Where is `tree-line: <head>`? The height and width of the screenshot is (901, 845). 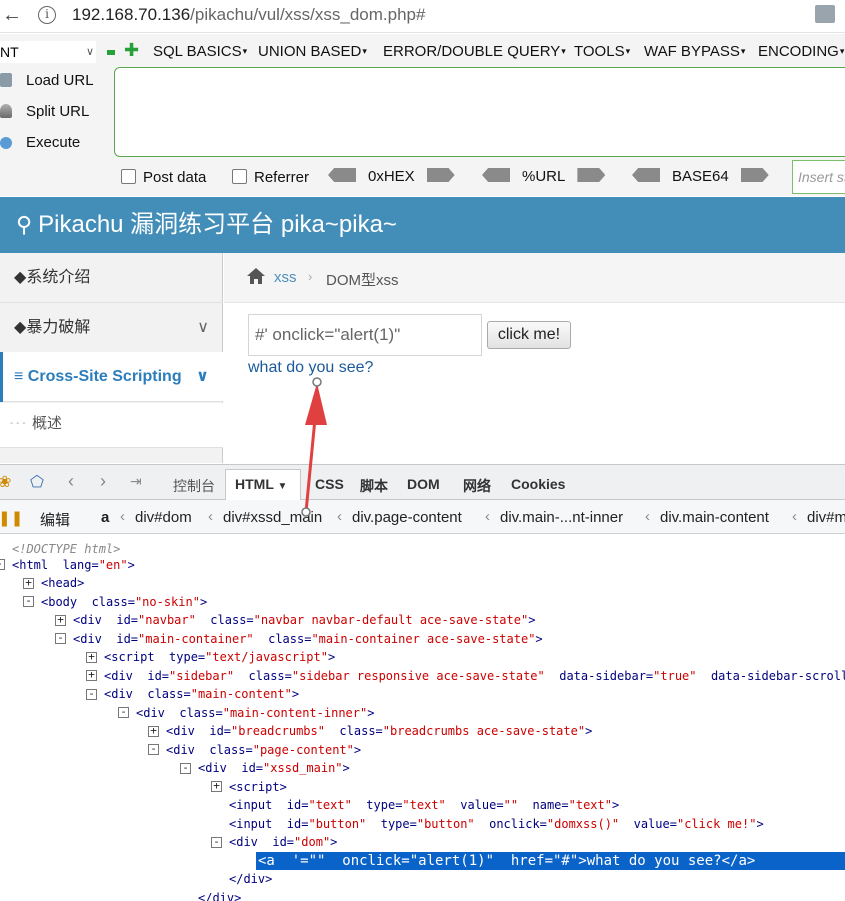
tree-line: <head> is located at coordinates (62, 583).